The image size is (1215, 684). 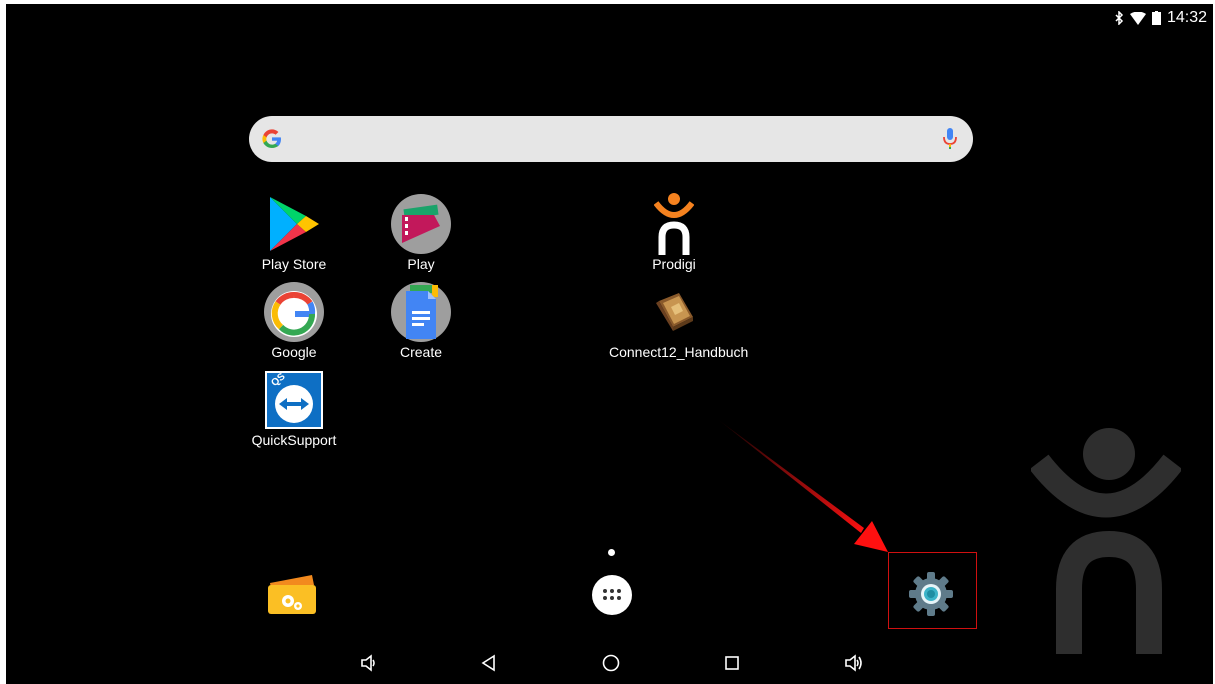 I want to click on dock-app-drawer, so click(x=612, y=597).